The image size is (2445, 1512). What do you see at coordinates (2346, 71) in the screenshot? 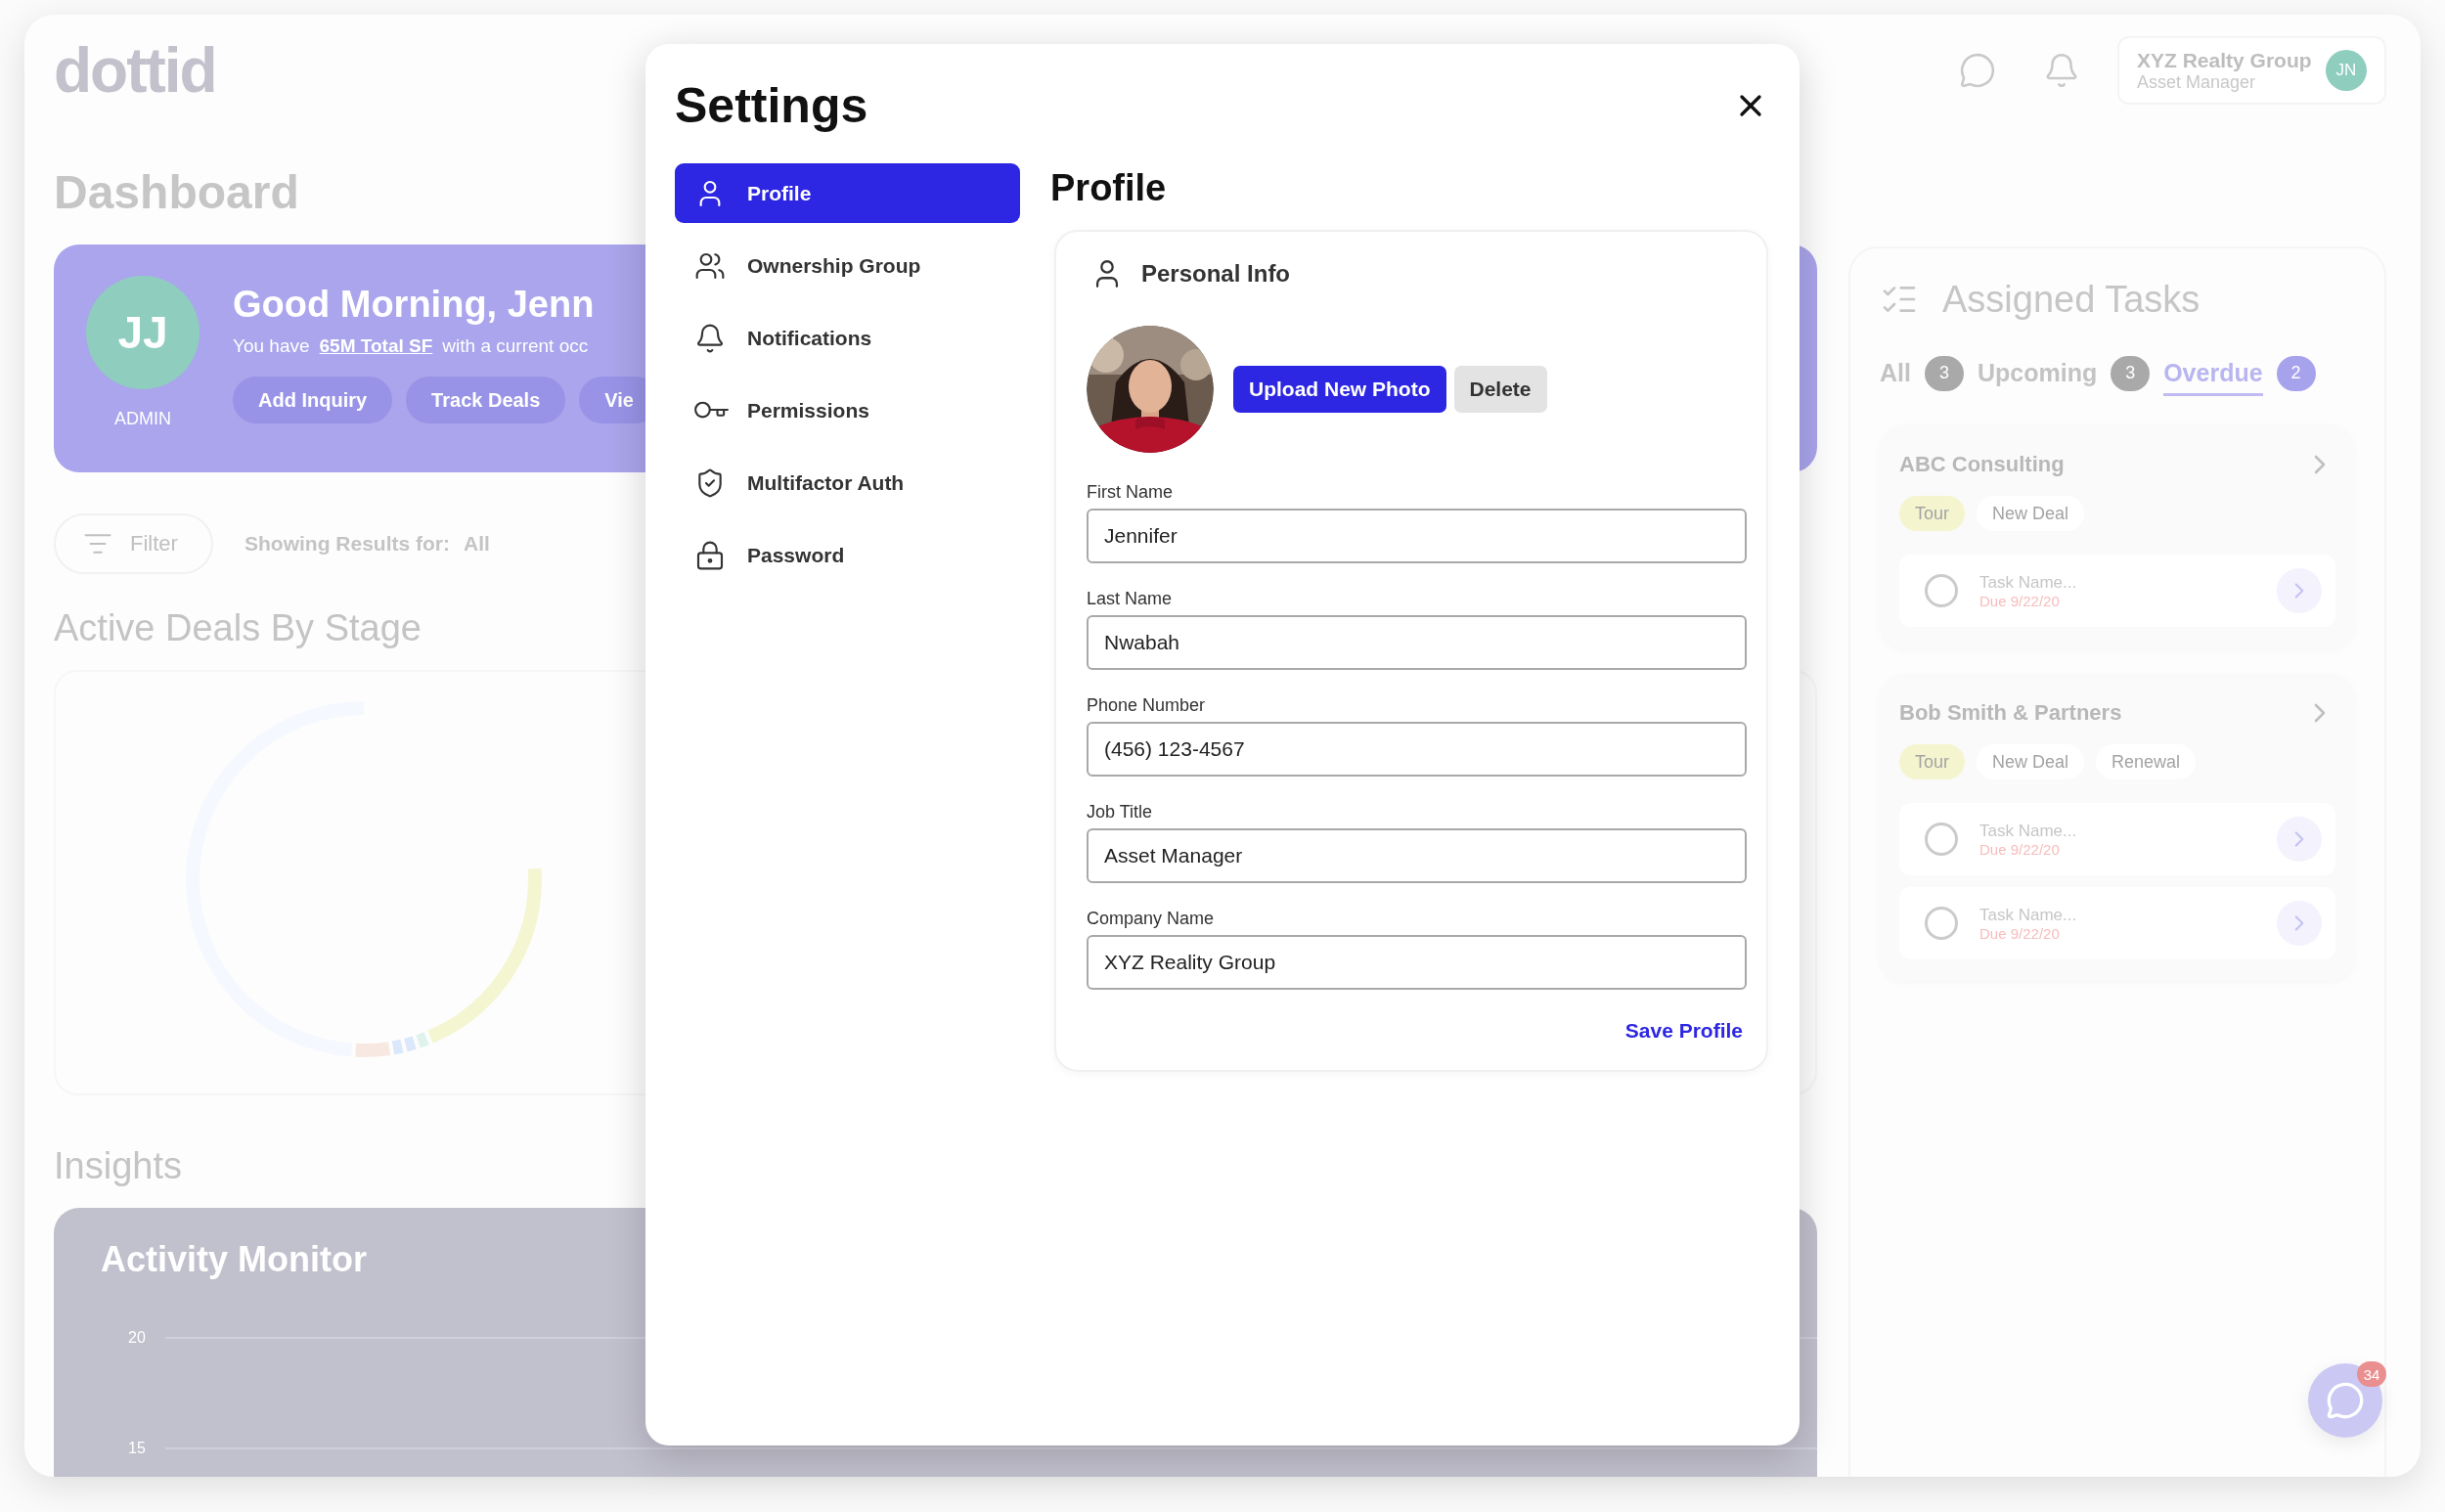
I see `user-avatar: JN` at bounding box center [2346, 71].